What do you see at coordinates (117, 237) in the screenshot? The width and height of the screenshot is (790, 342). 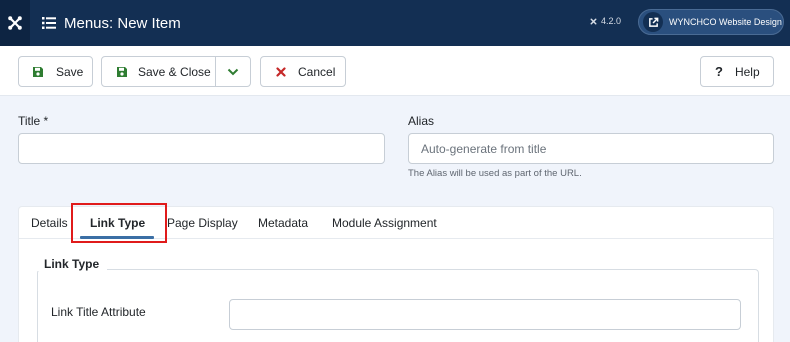 I see `active-tab-indicator` at bounding box center [117, 237].